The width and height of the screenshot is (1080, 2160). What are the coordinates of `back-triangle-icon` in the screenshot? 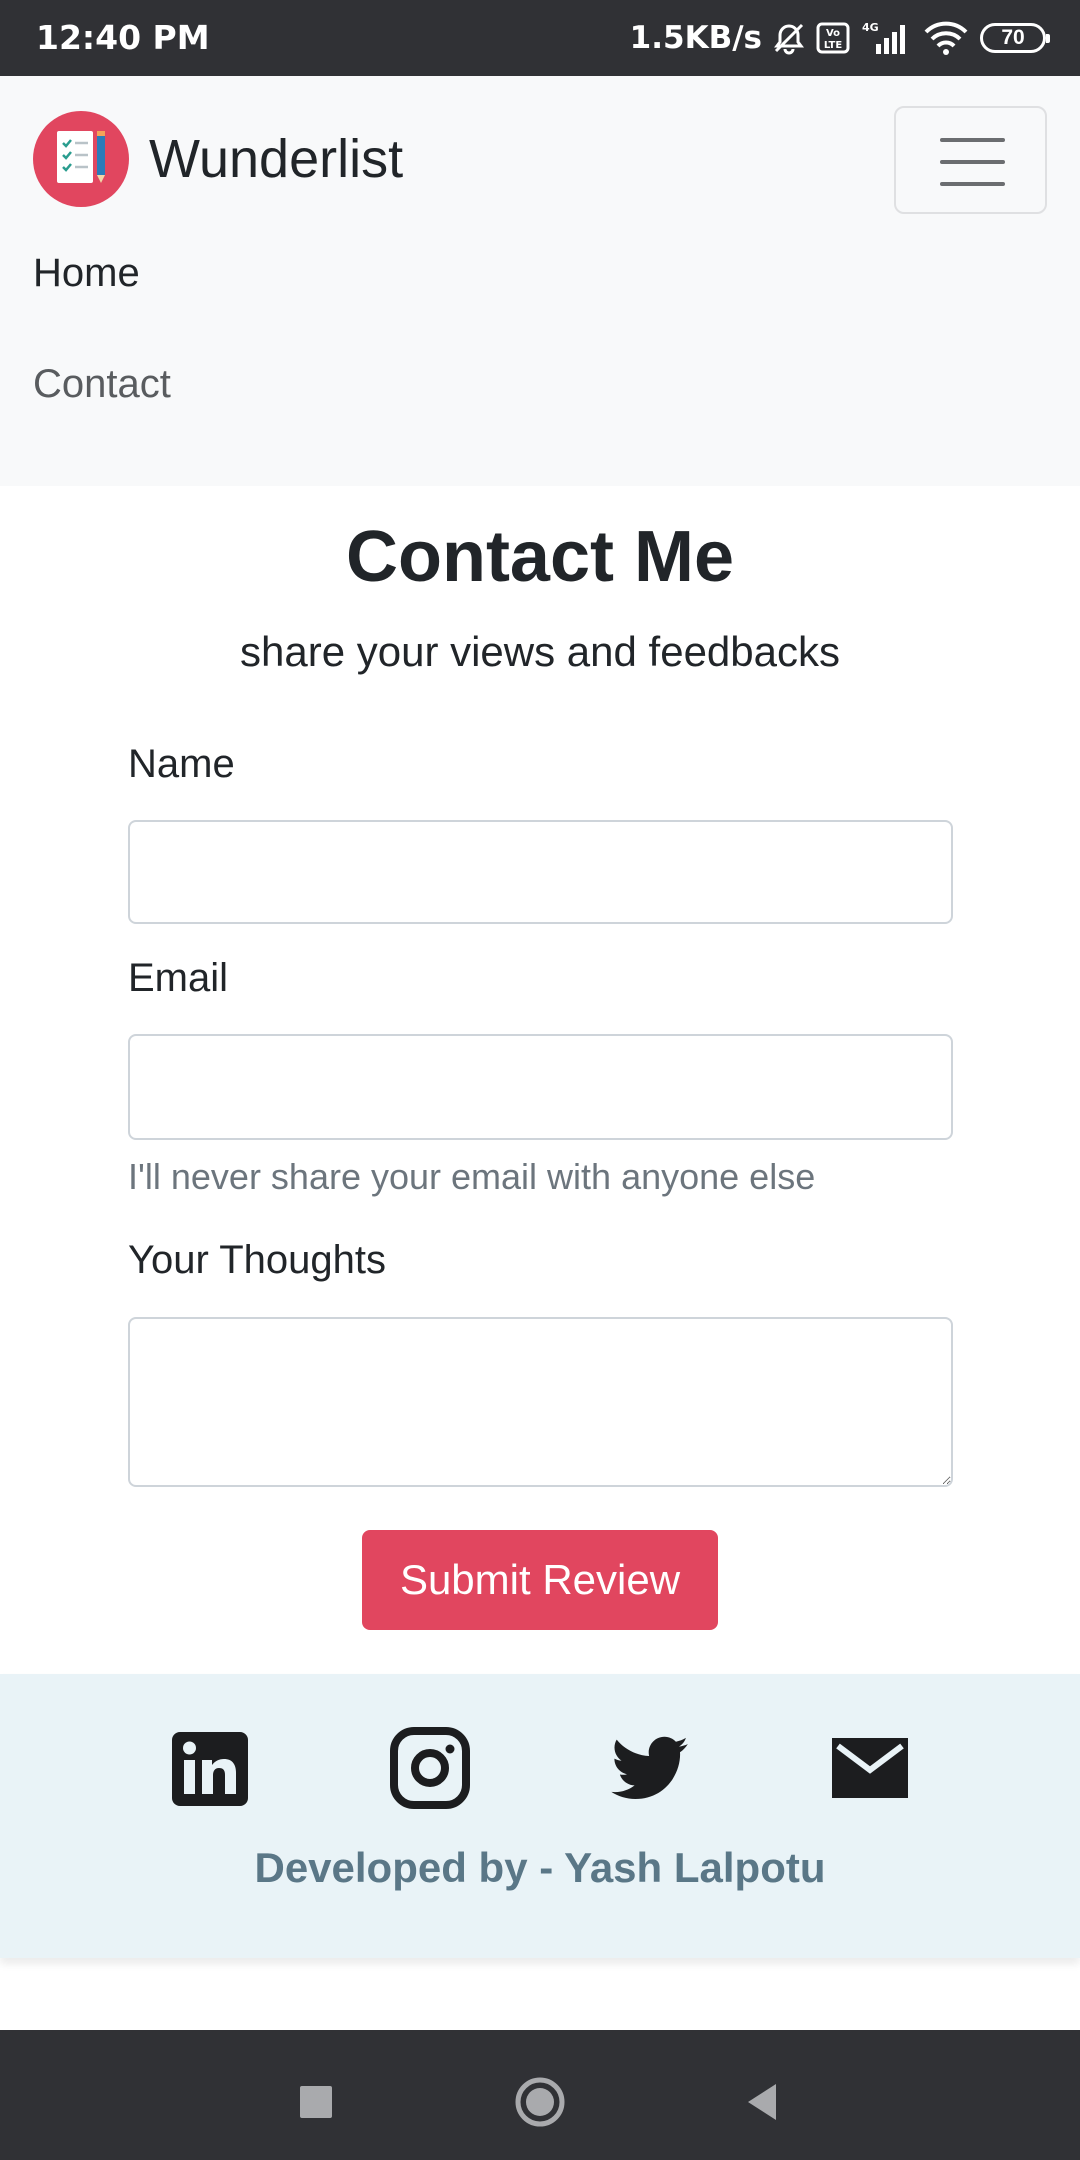 It's located at (762, 2102).